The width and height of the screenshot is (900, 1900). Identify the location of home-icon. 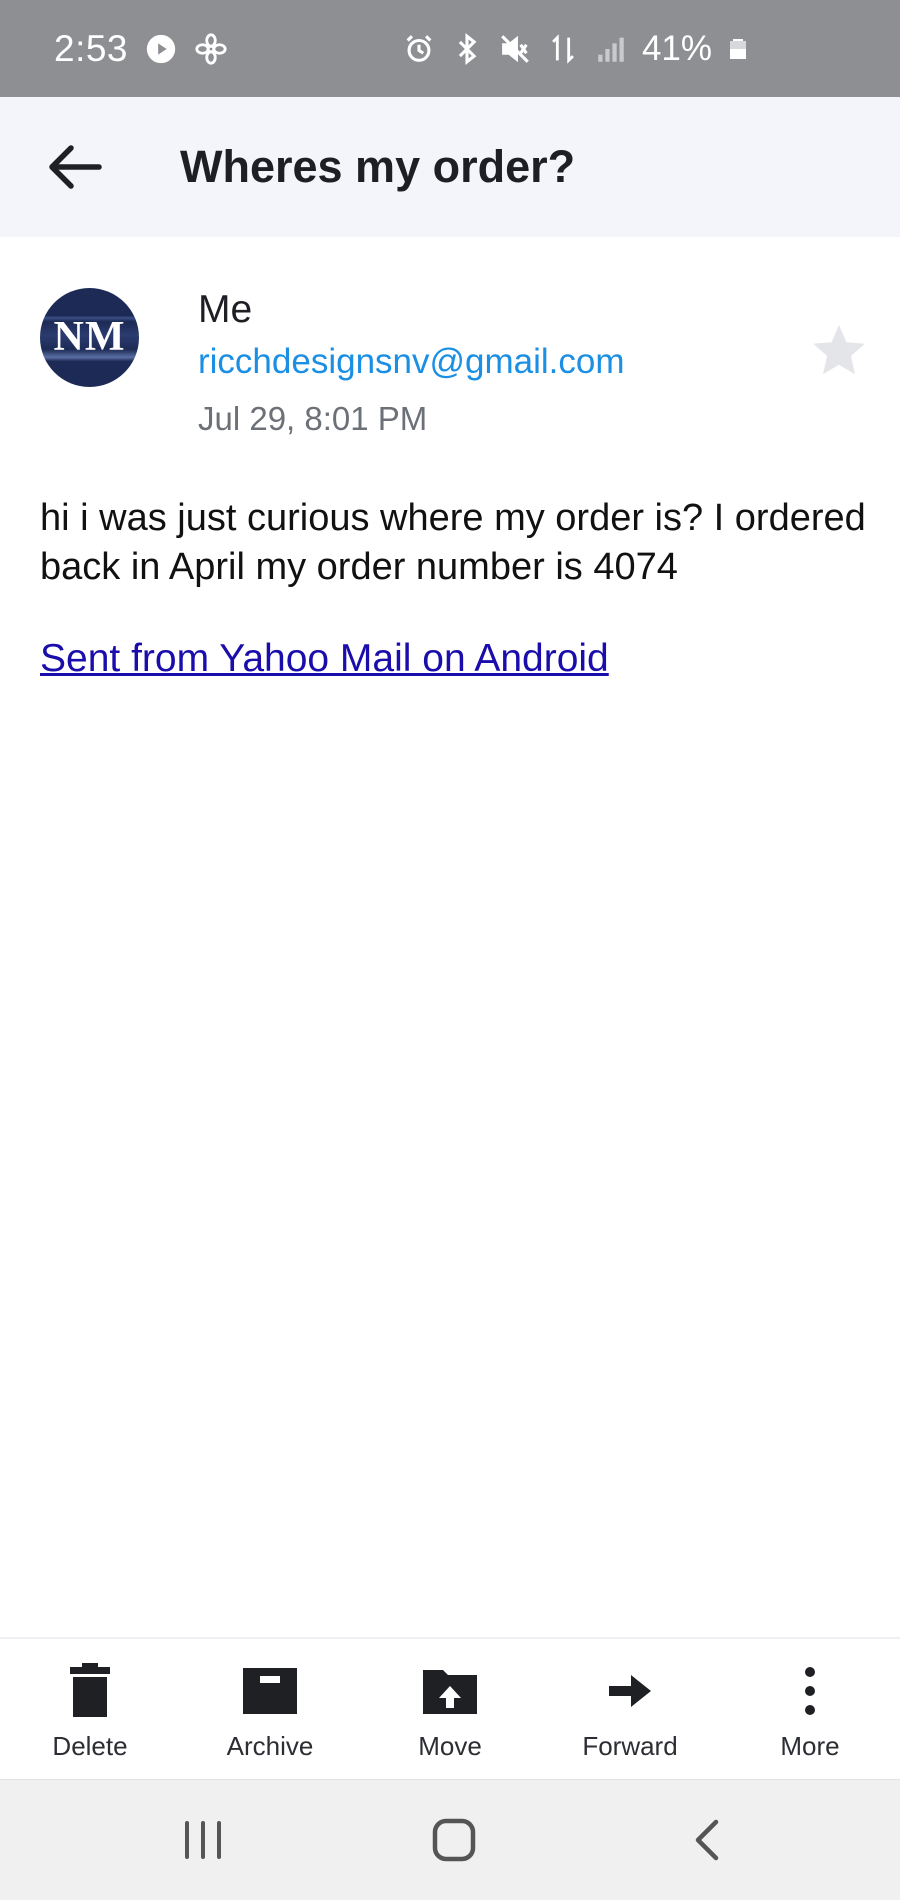
(454, 1840).